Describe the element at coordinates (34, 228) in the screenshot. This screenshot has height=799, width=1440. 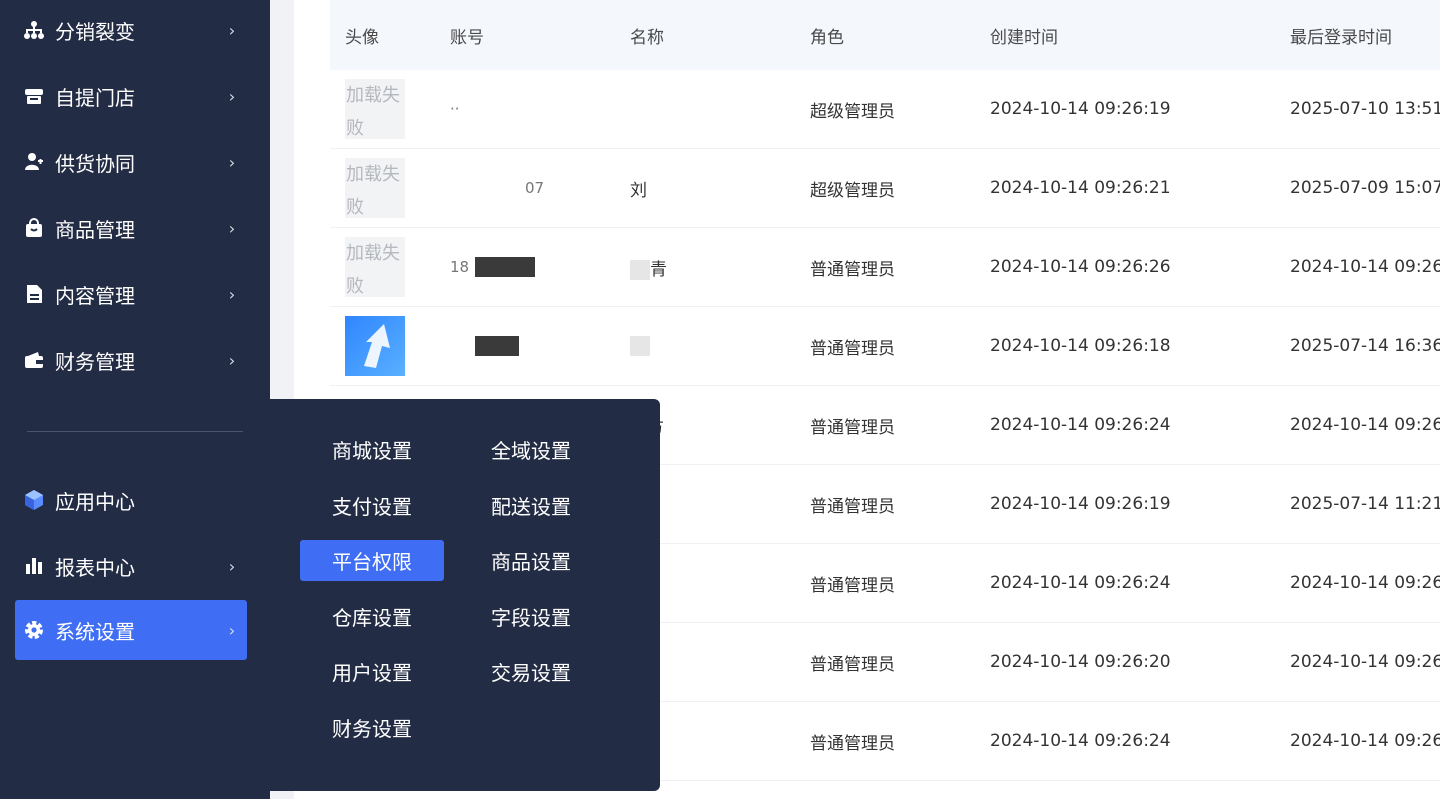
I see `shopping-bag-icon` at that location.